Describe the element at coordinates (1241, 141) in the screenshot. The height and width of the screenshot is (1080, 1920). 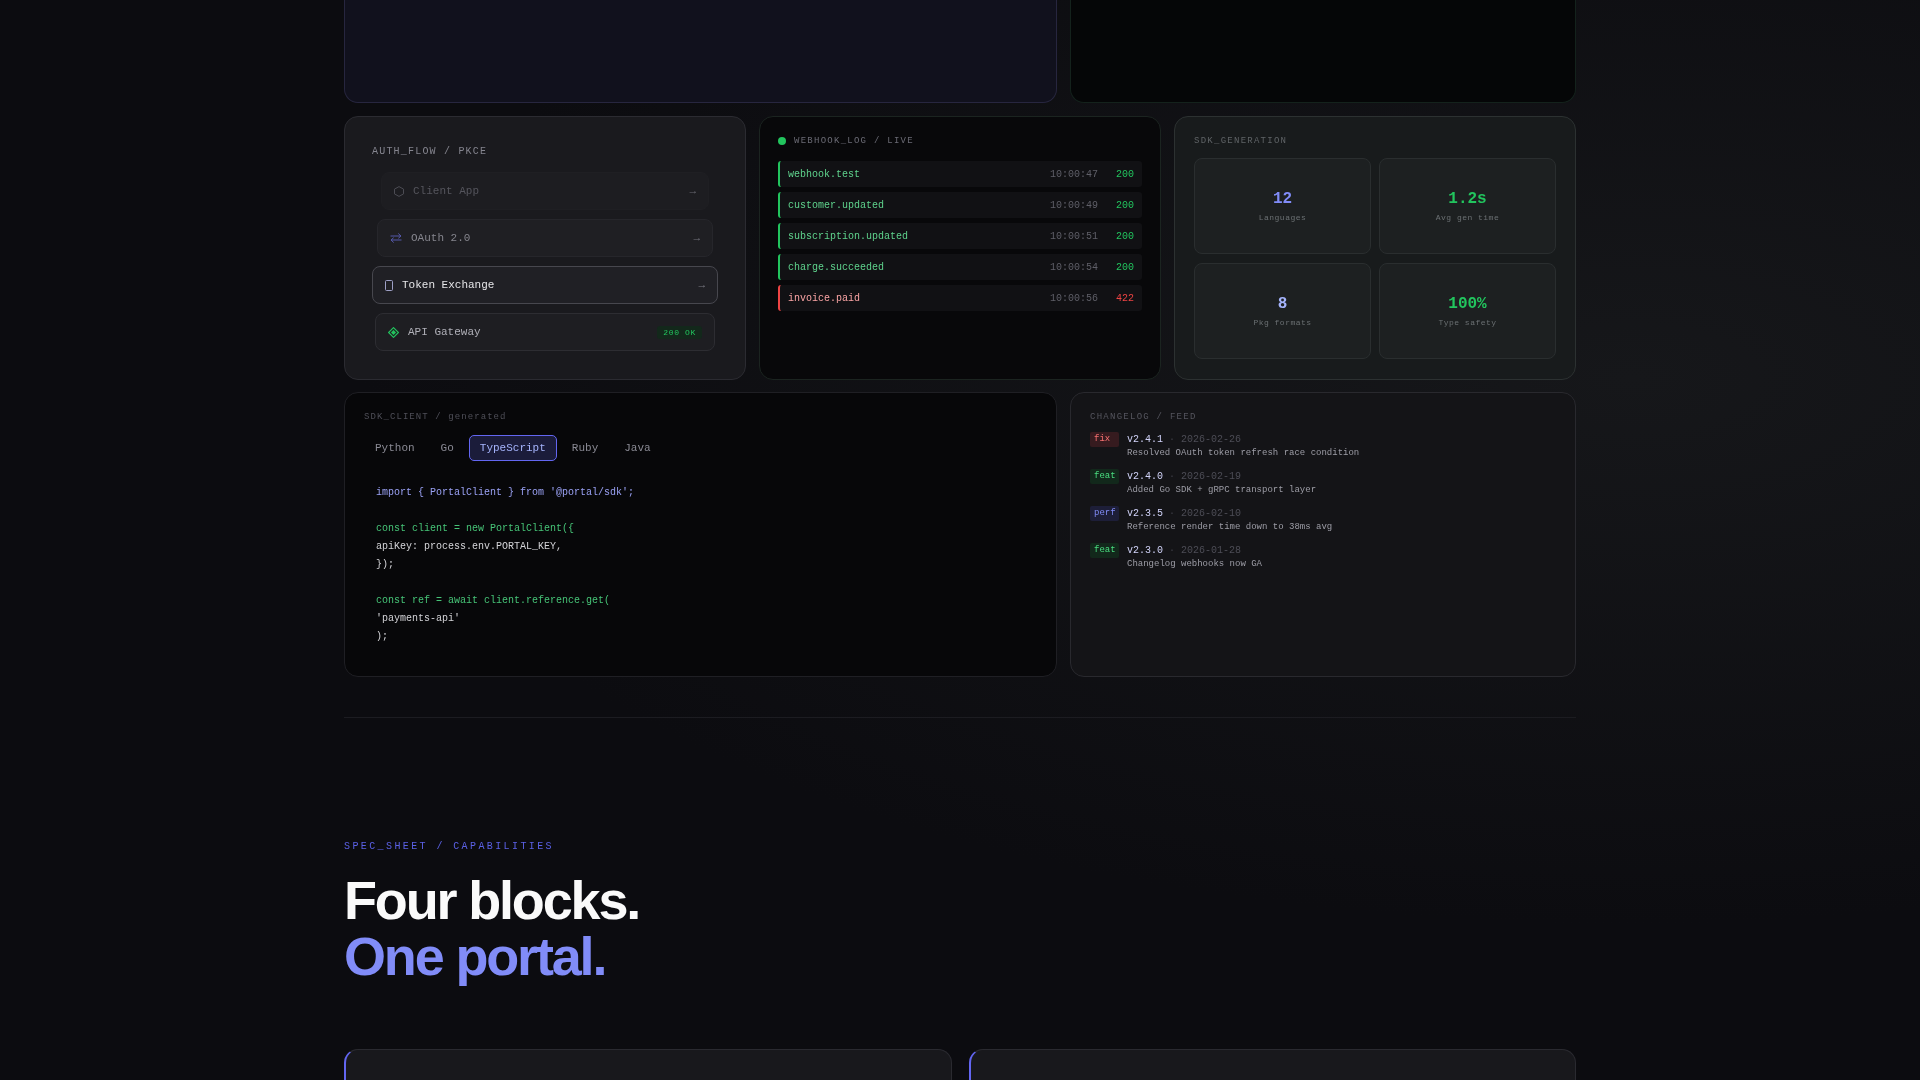
I see `panel-title: SDK_GENERATION` at that location.